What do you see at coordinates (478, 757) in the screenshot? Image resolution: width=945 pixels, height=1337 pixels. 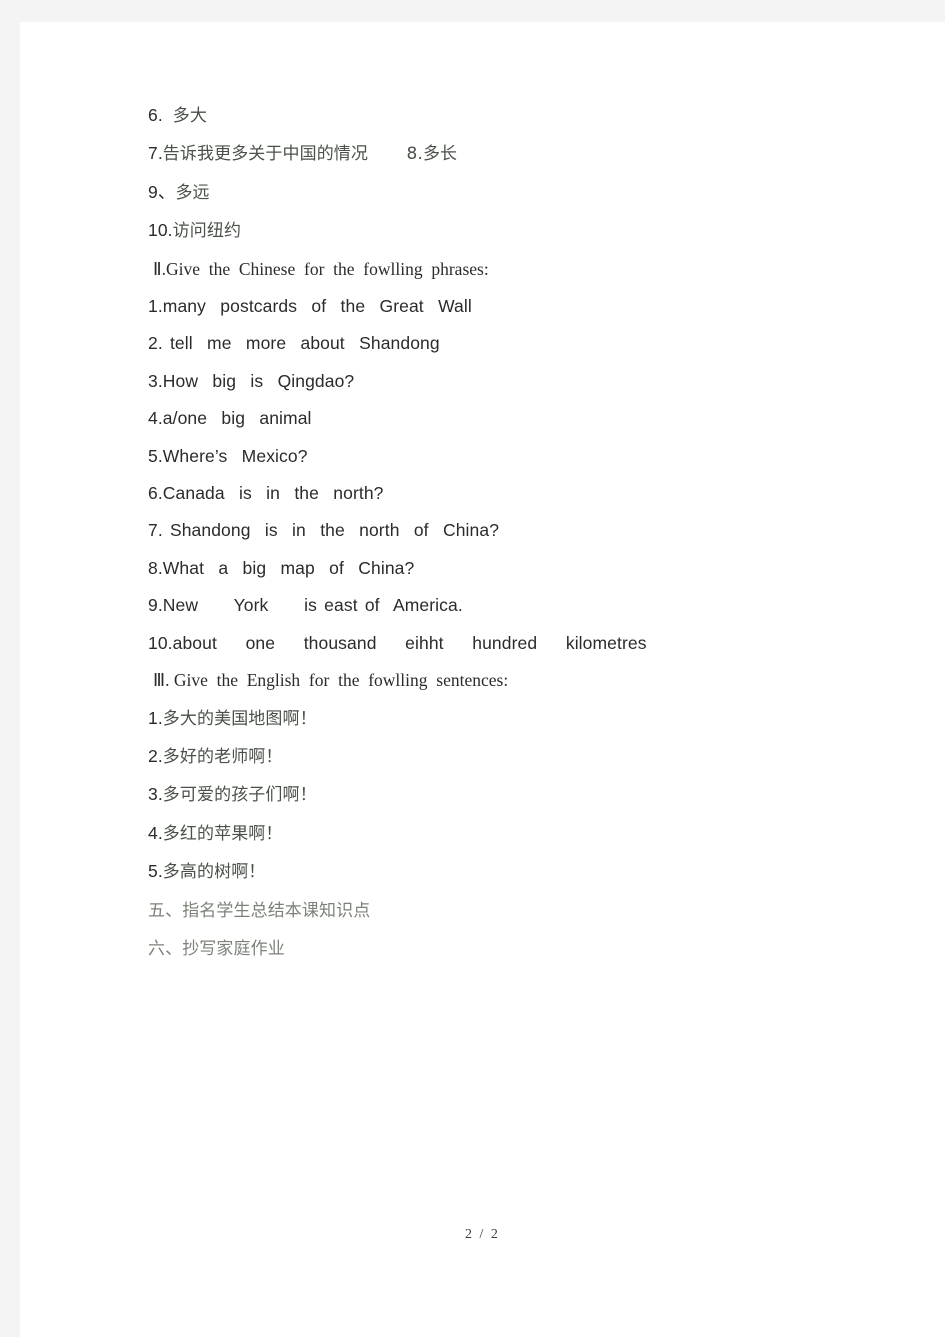 I see `document-line: 2.多好的老师啊！` at bounding box center [478, 757].